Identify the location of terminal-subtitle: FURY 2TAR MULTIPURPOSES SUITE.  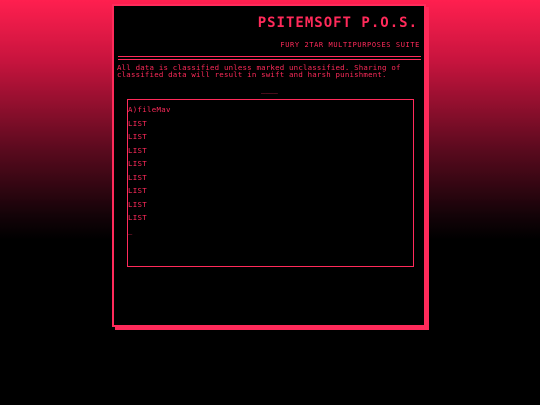
(350, 45).